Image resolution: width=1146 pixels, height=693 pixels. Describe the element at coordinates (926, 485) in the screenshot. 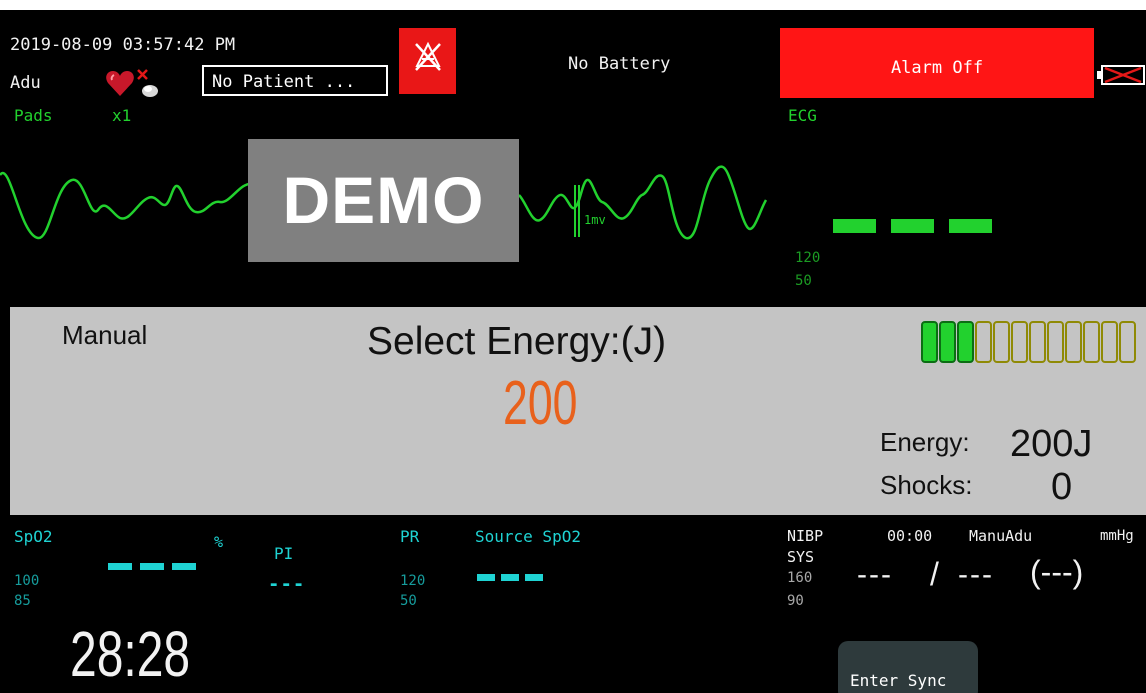

I see `shocks-label: Shocks:` at that location.